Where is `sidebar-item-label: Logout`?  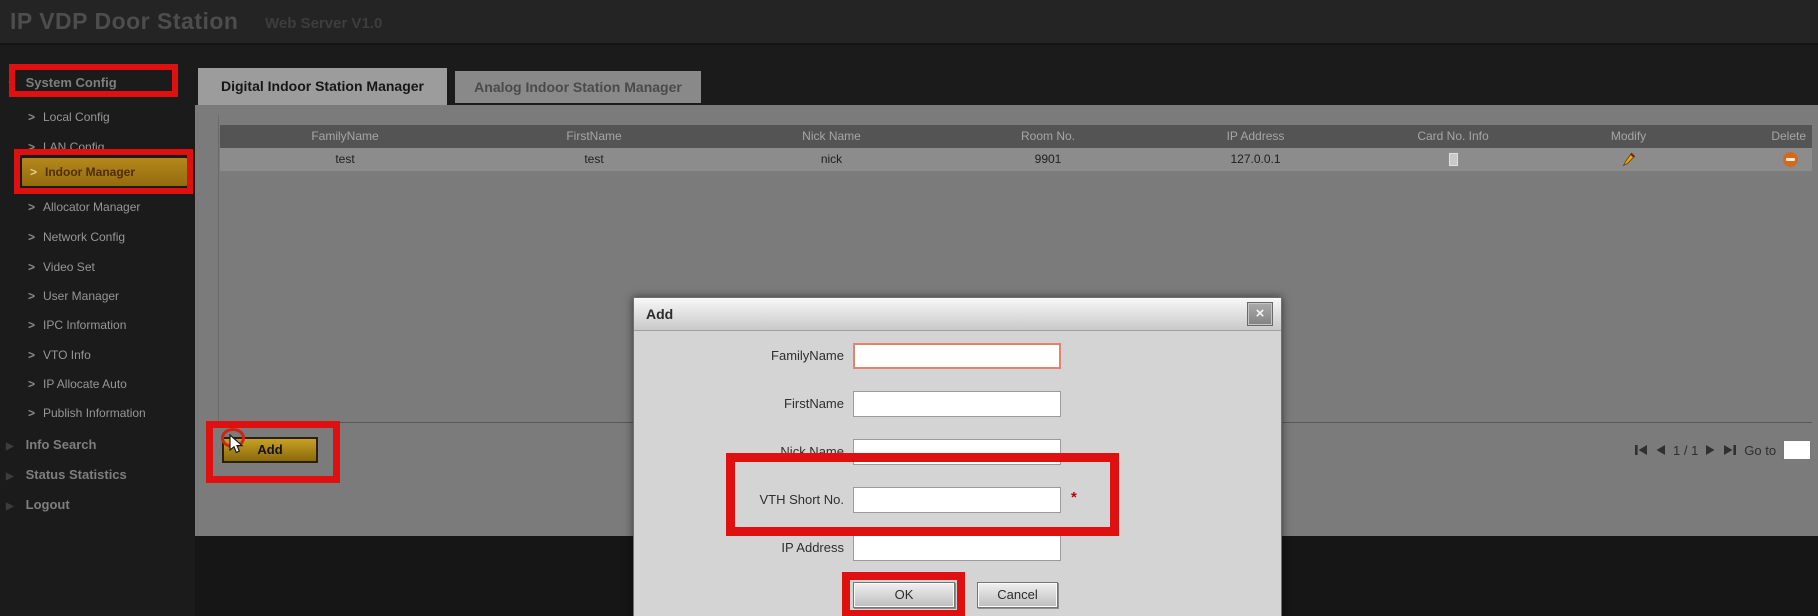
sidebar-item-label: Logout is located at coordinates (47, 504).